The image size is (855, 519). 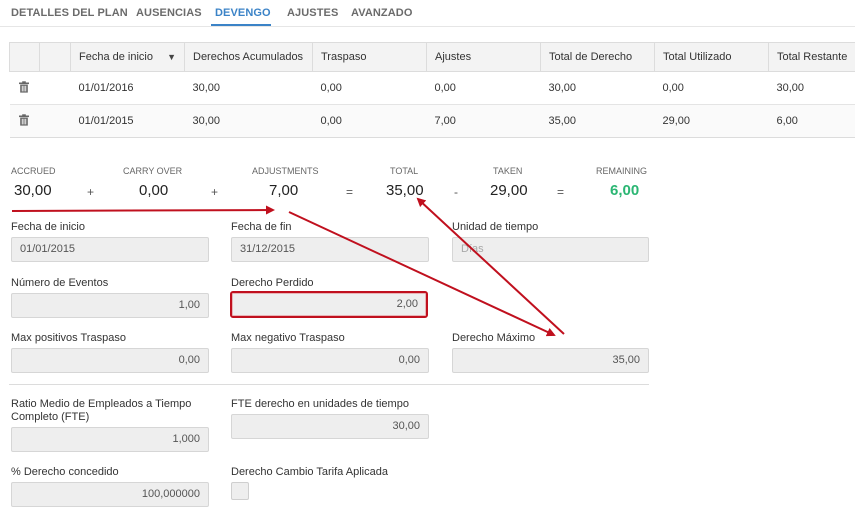 I want to click on remaining-value: 6,00, so click(x=625, y=190).